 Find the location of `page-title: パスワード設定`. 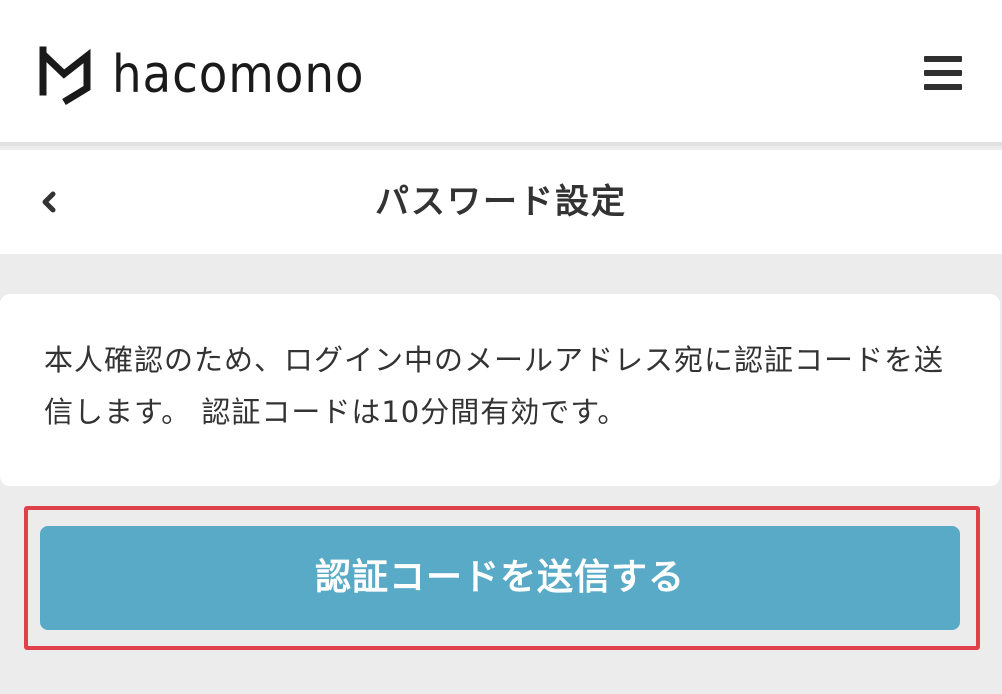

page-title: パスワード設定 is located at coordinates (501, 202).